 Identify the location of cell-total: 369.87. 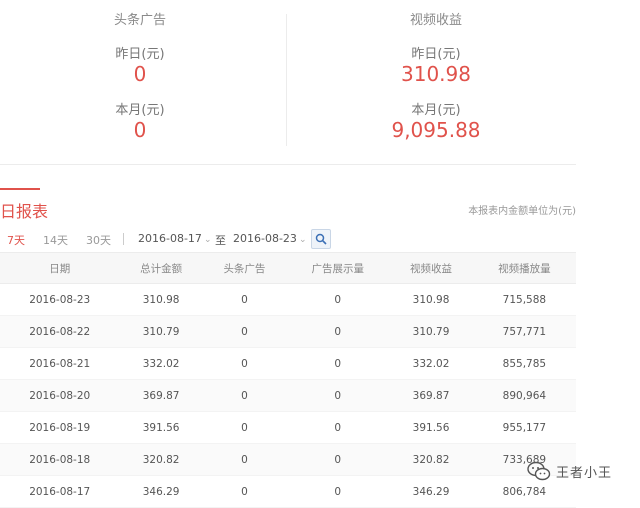
(161, 395).